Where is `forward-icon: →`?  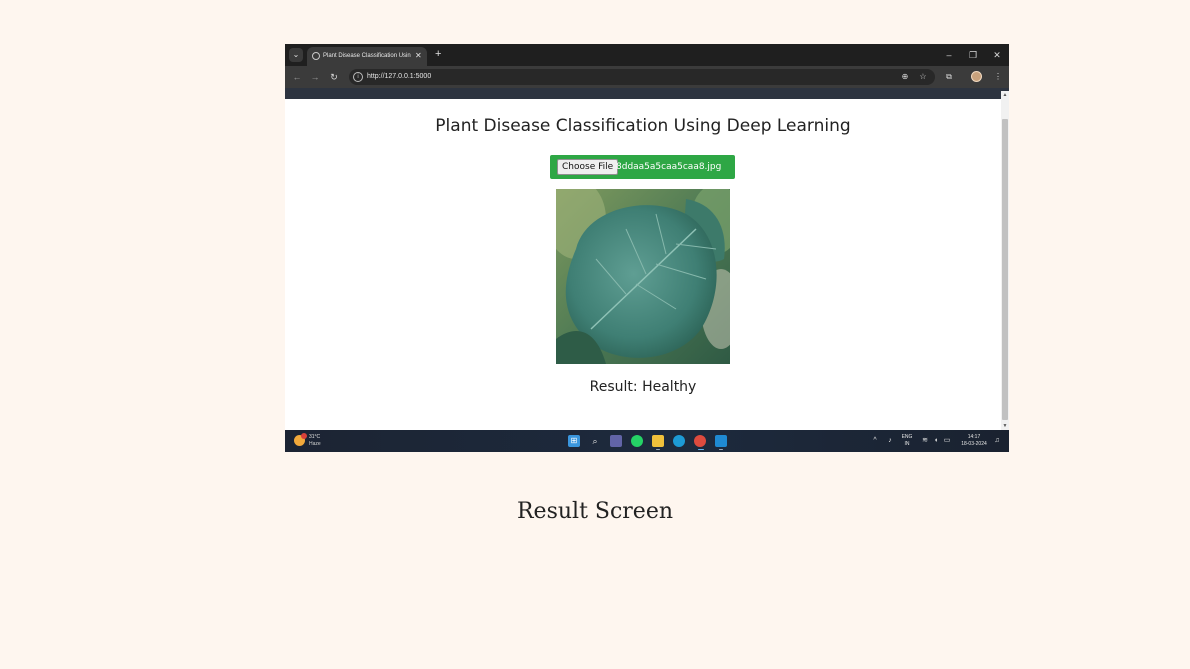 forward-icon: → is located at coordinates (315, 77).